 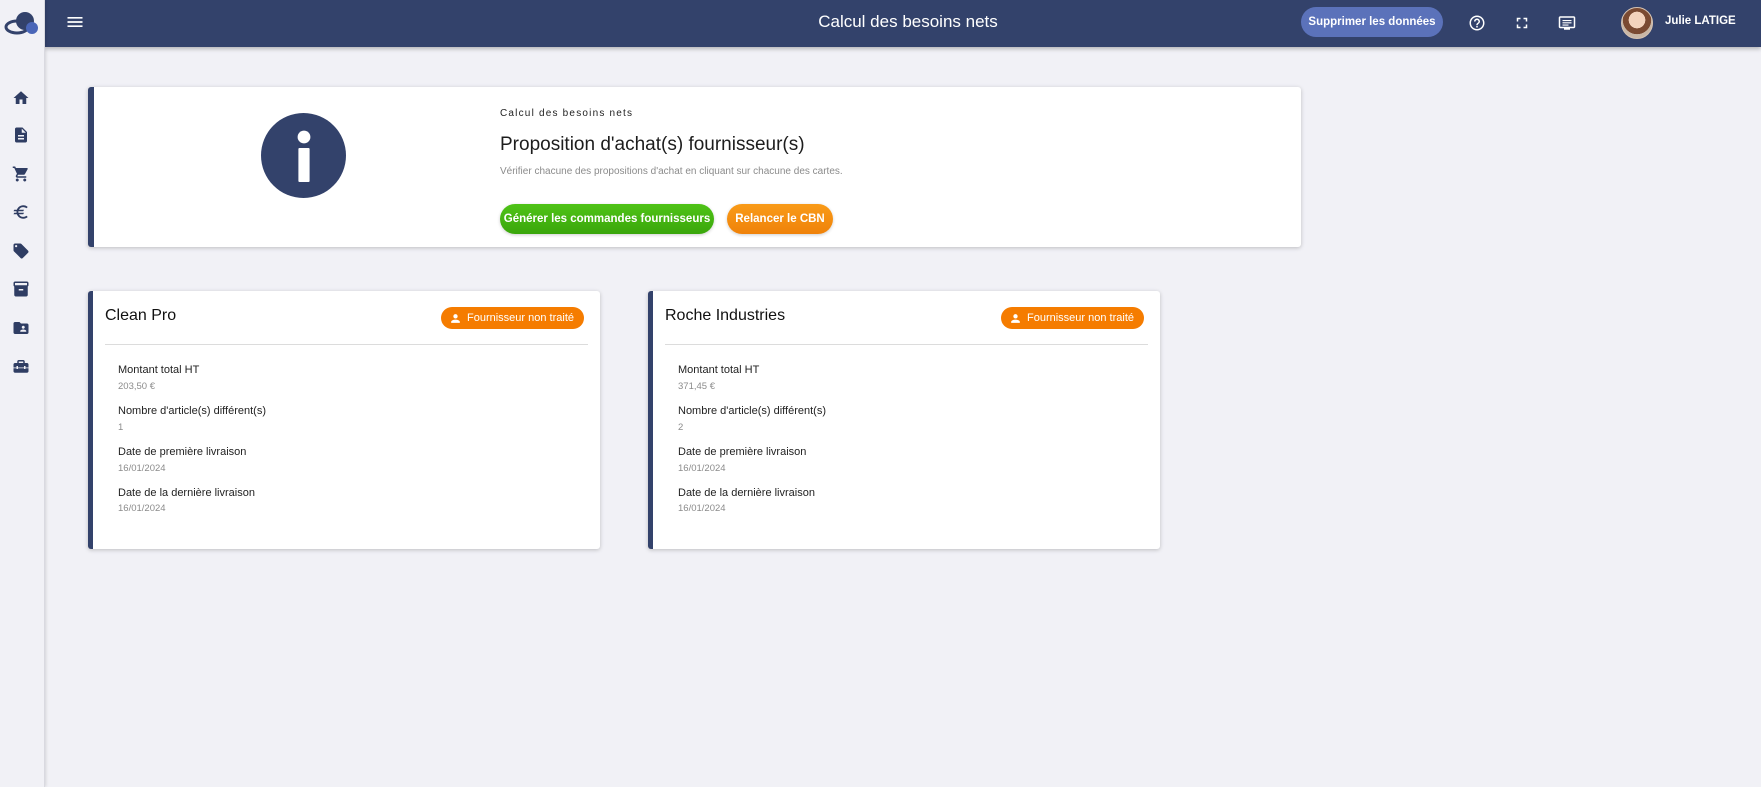 I want to click on feedback-button, so click(x=1567, y=23).